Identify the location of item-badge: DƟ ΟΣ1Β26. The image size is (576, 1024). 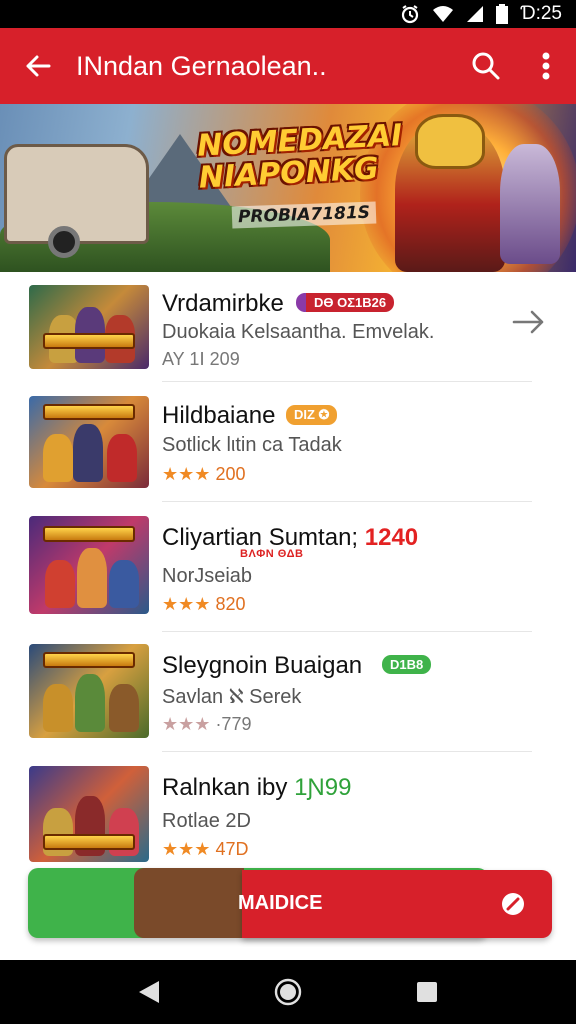
(345, 302).